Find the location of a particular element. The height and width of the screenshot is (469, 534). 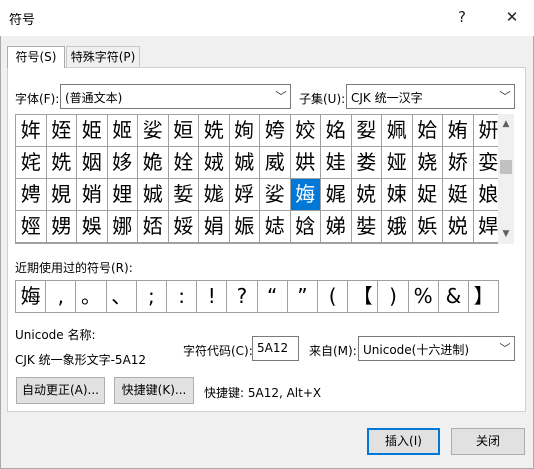

symbol-cell: 姽 is located at coordinates (153, 163).